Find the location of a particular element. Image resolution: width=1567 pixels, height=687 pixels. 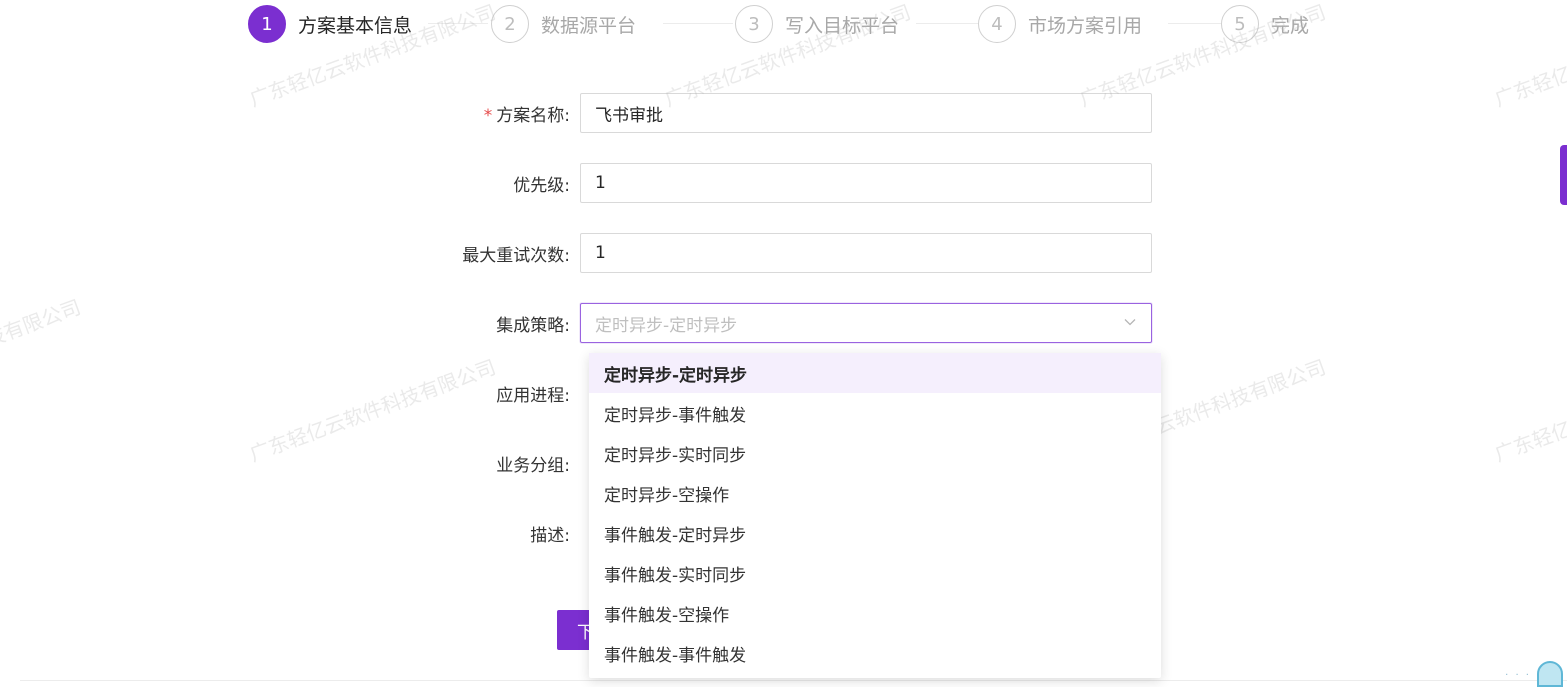

group-label: 业务分组: is located at coordinates (533, 465).